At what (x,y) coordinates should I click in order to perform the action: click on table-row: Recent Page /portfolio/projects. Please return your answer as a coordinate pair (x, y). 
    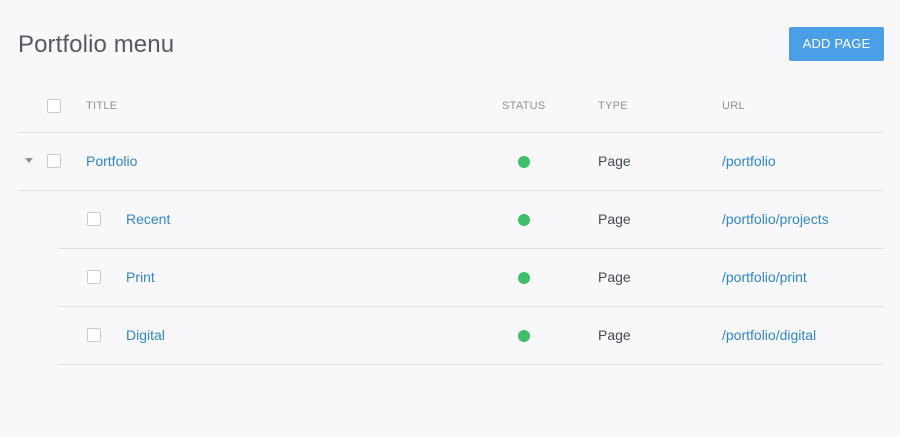
    Looking at the image, I should click on (450, 219).